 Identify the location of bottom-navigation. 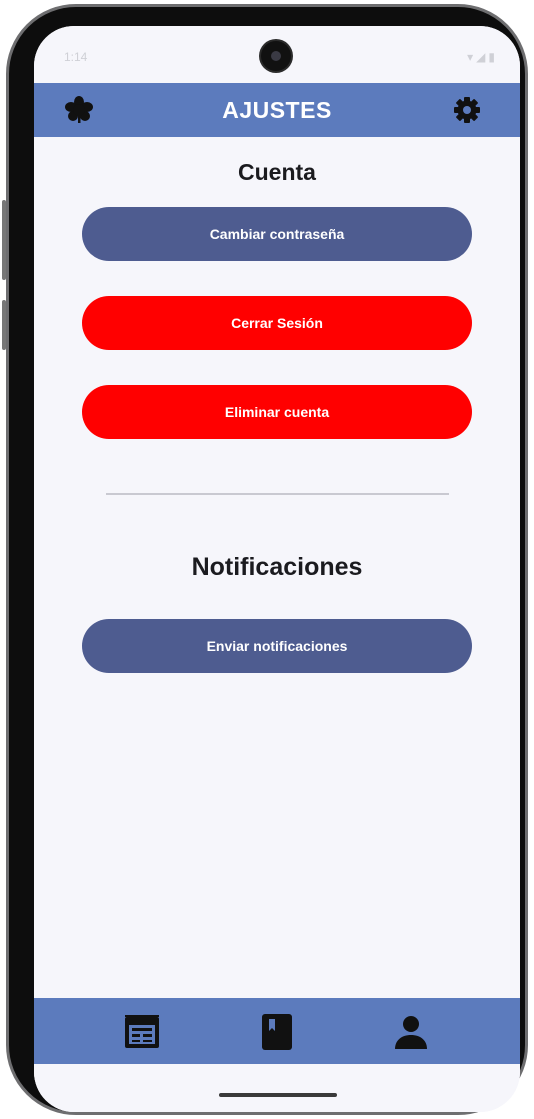
(277, 1031).